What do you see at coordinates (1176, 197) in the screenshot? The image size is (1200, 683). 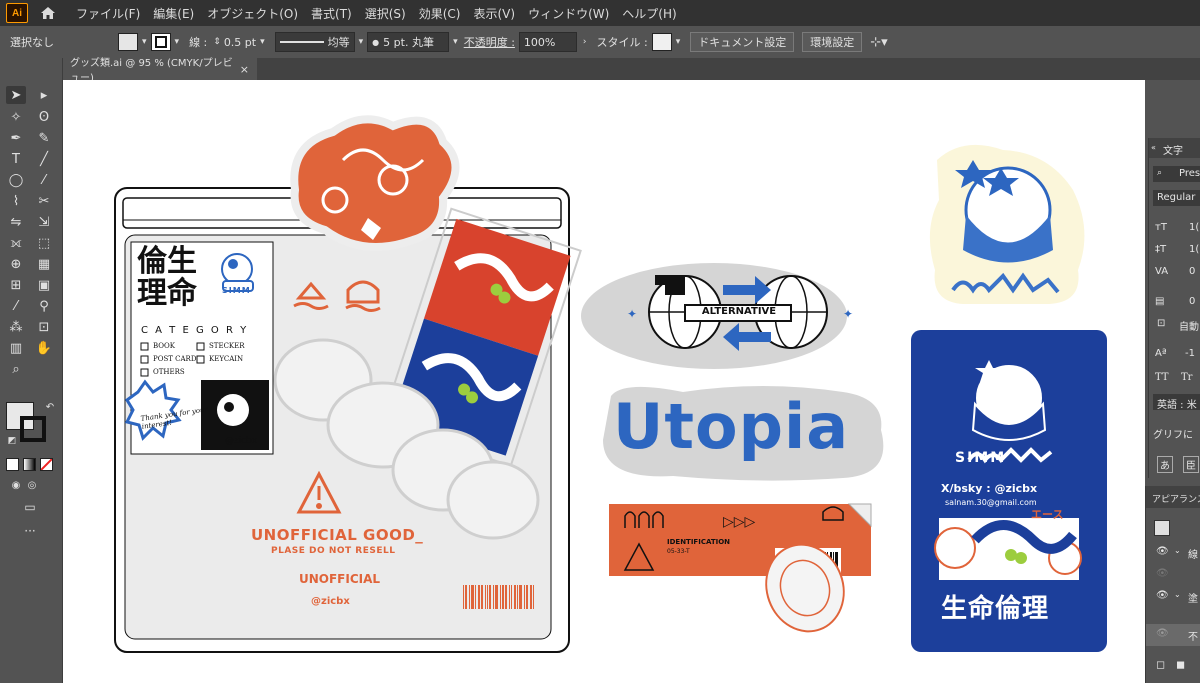 I see `font-style: Regular` at bounding box center [1176, 197].